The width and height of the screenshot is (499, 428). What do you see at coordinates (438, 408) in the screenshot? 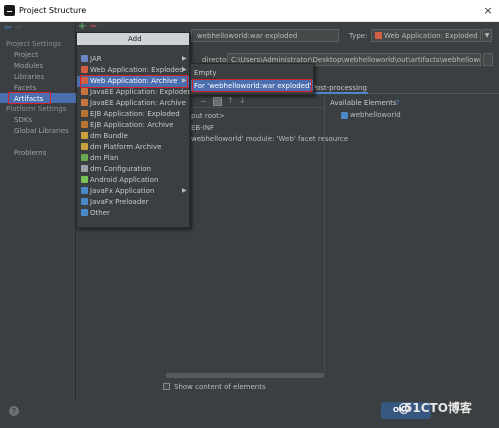
I see `watermark: 51CTO博客` at bounding box center [438, 408].